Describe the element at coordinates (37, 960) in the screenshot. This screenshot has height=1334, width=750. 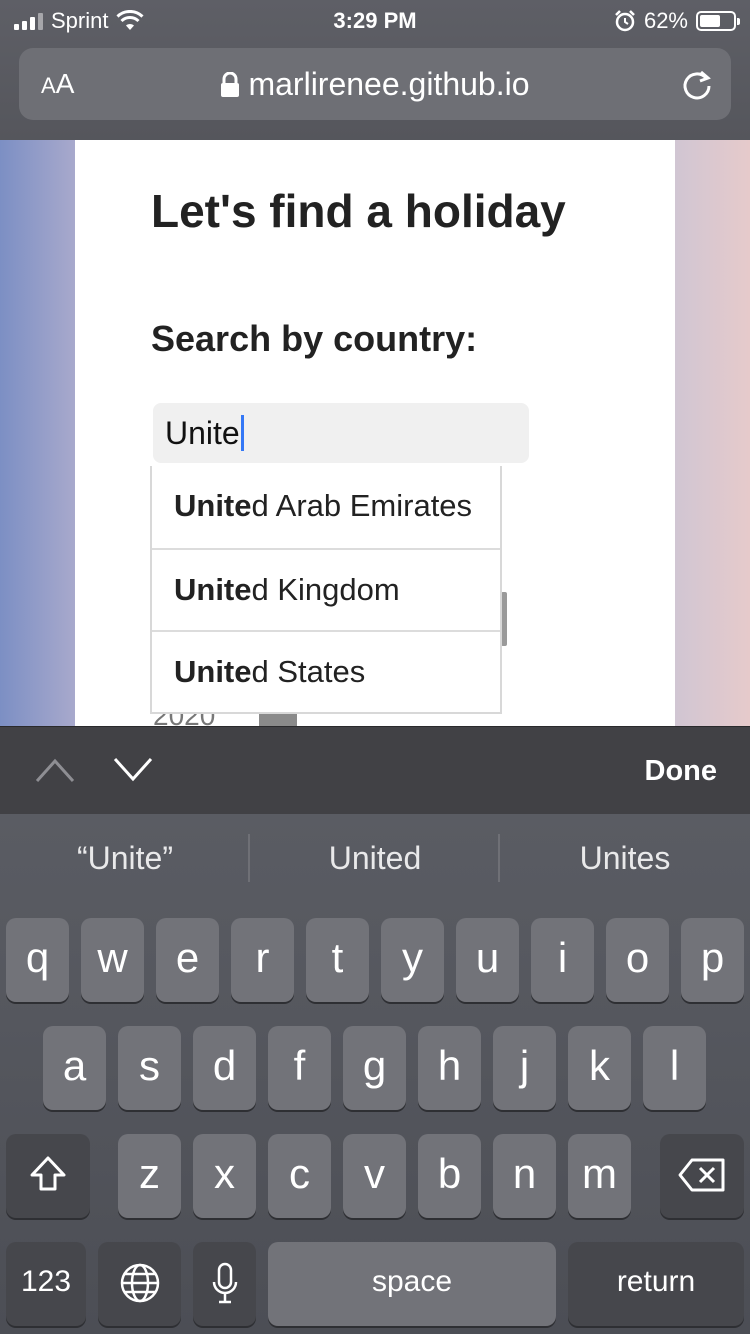
I see `key-q: q` at that location.